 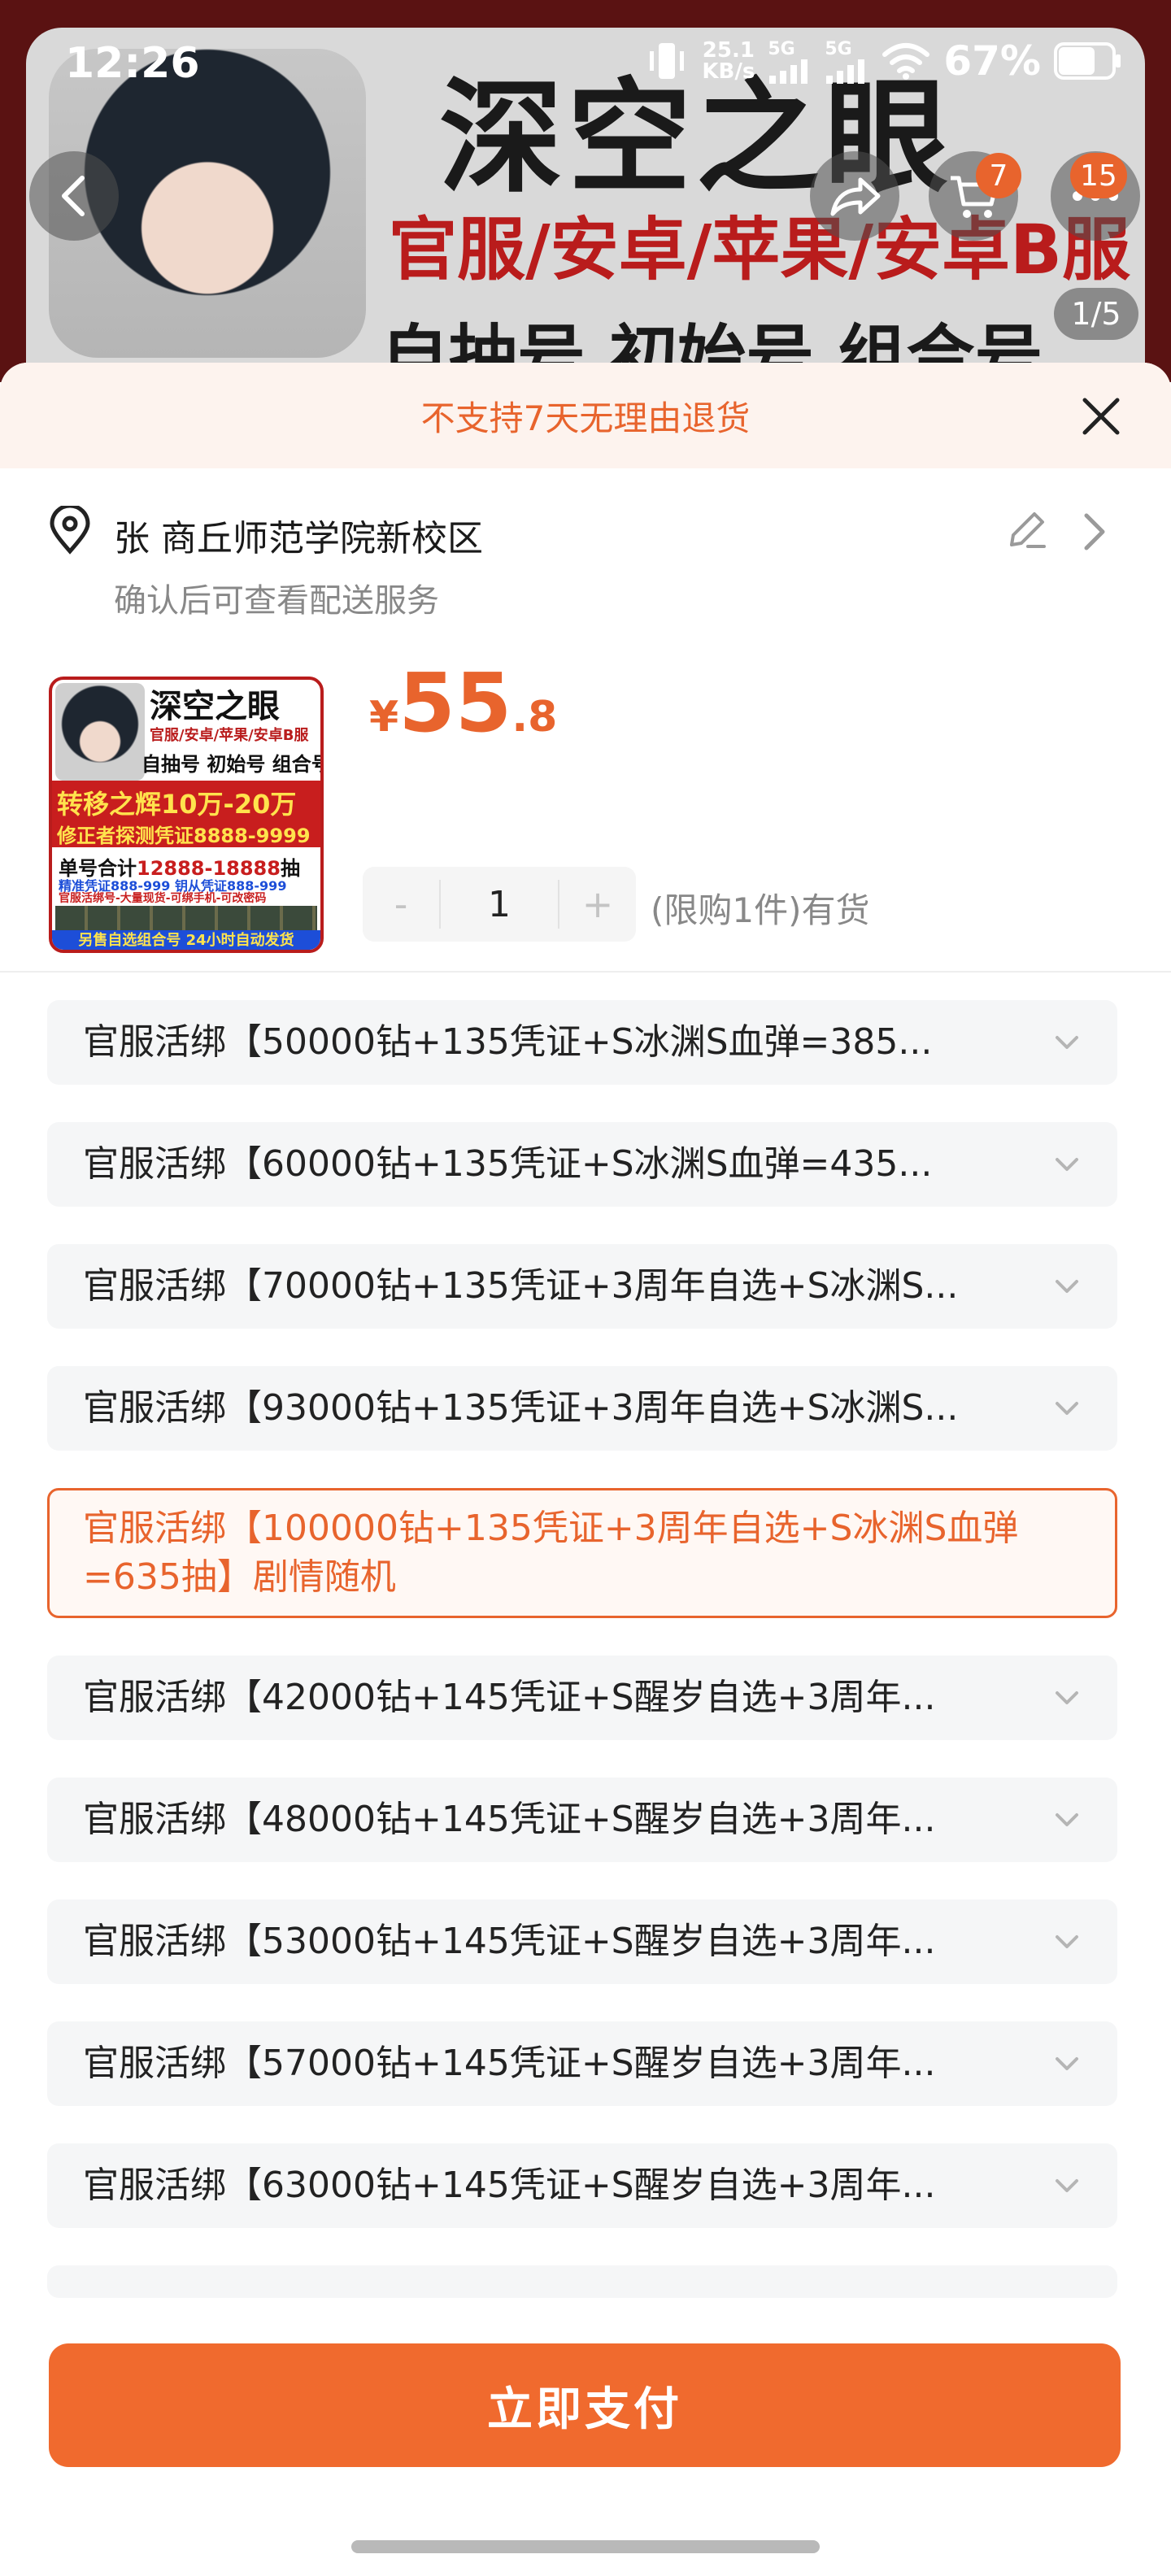 What do you see at coordinates (597, 905) in the screenshot?
I see `increase-button: +` at bounding box center [597, 905].